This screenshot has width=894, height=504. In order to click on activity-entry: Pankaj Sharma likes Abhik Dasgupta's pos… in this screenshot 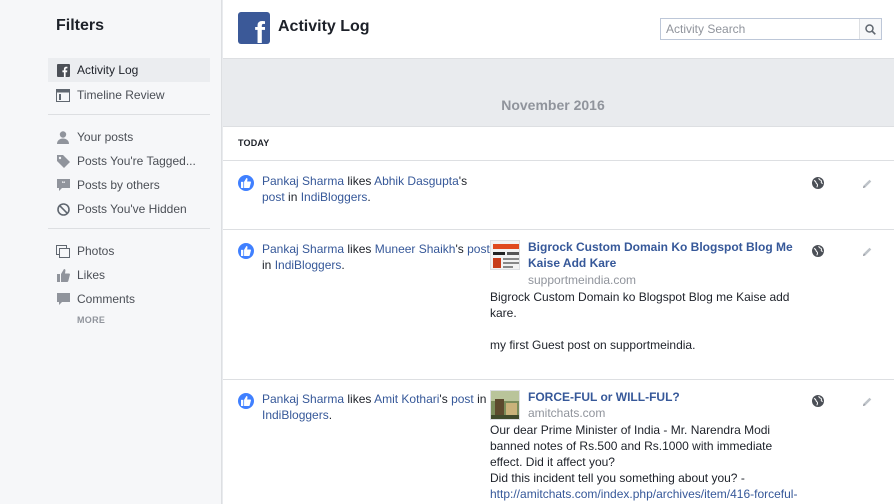, I will do `click(558, 200)`.